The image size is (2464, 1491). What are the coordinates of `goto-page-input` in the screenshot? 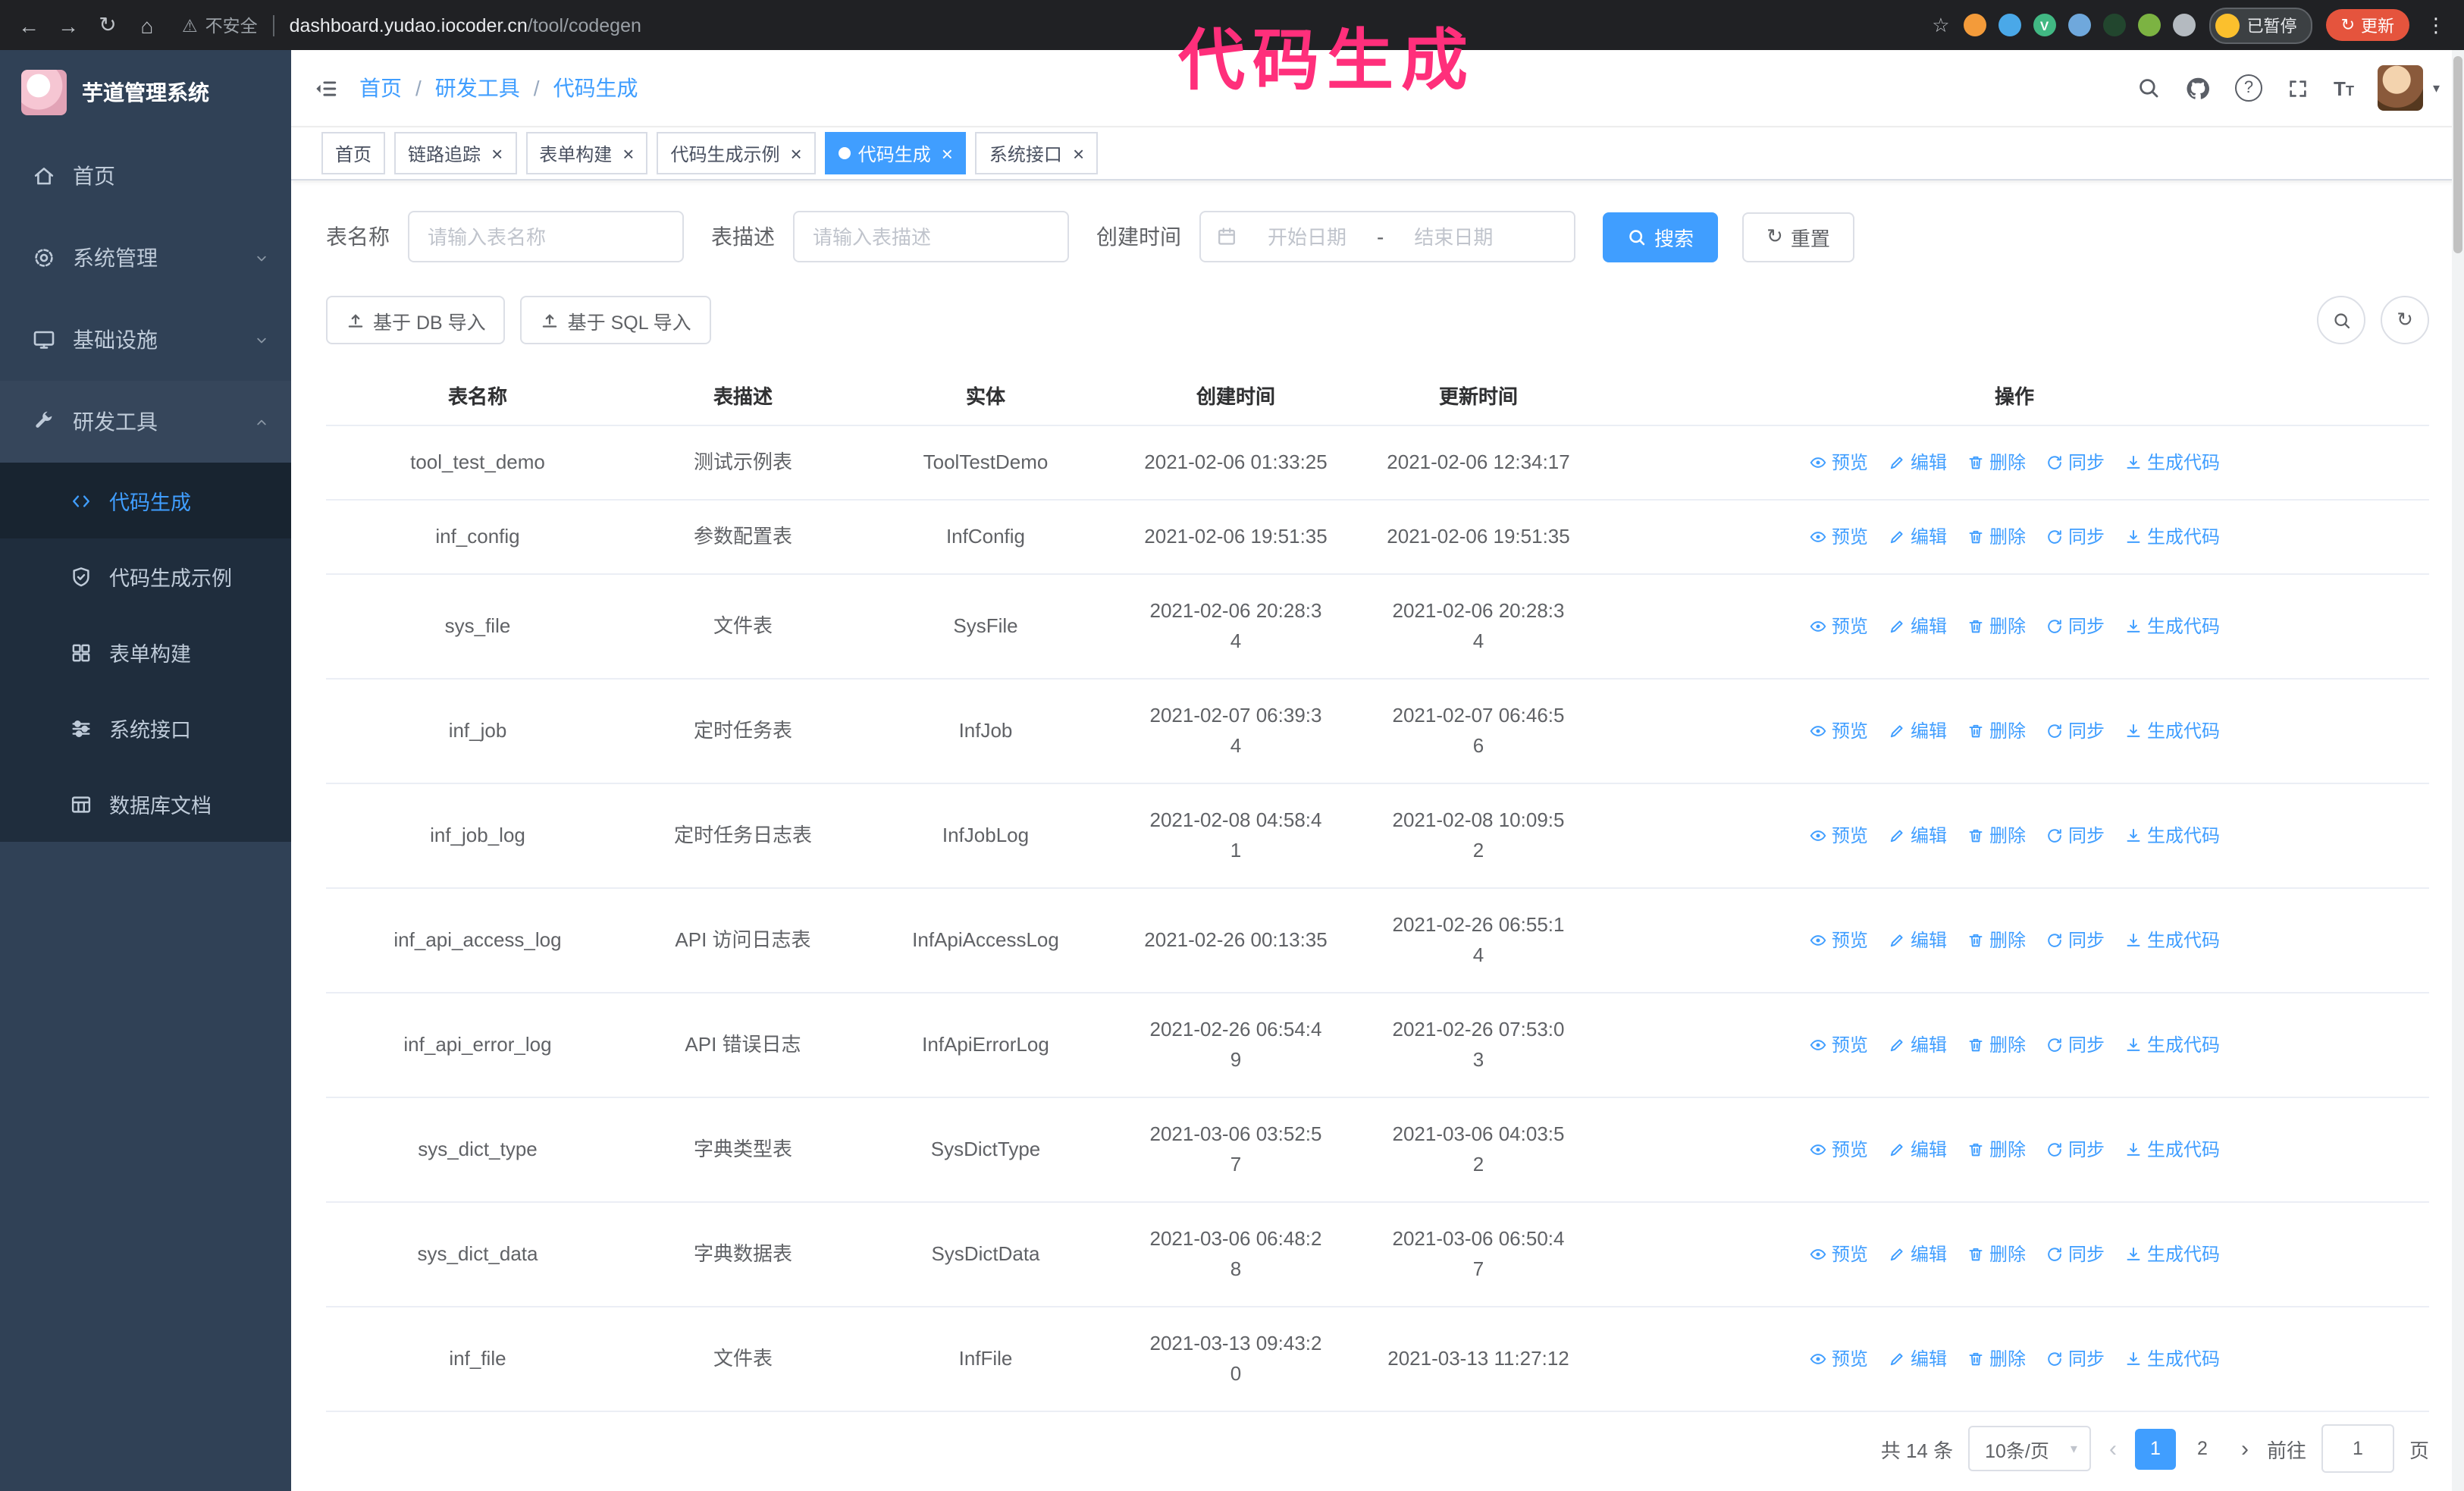 It's located at (2357, 1448).